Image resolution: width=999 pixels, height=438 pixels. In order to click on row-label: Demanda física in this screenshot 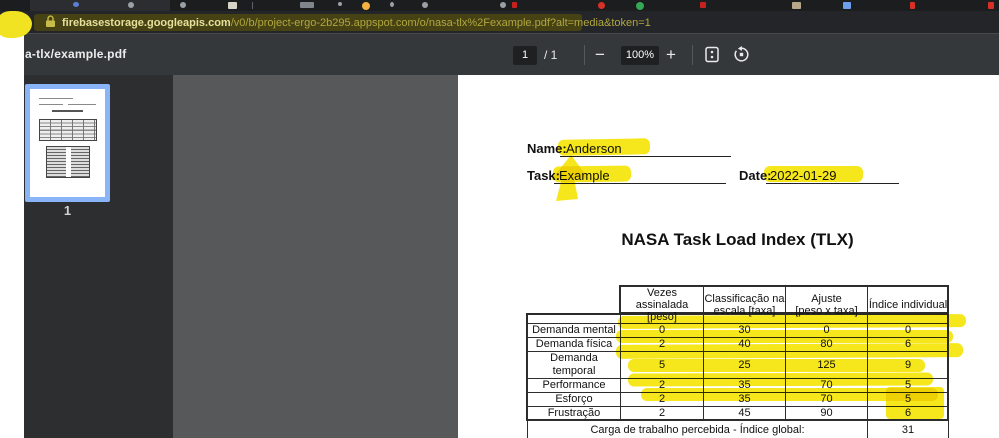, I will do `click(574, 344)`.